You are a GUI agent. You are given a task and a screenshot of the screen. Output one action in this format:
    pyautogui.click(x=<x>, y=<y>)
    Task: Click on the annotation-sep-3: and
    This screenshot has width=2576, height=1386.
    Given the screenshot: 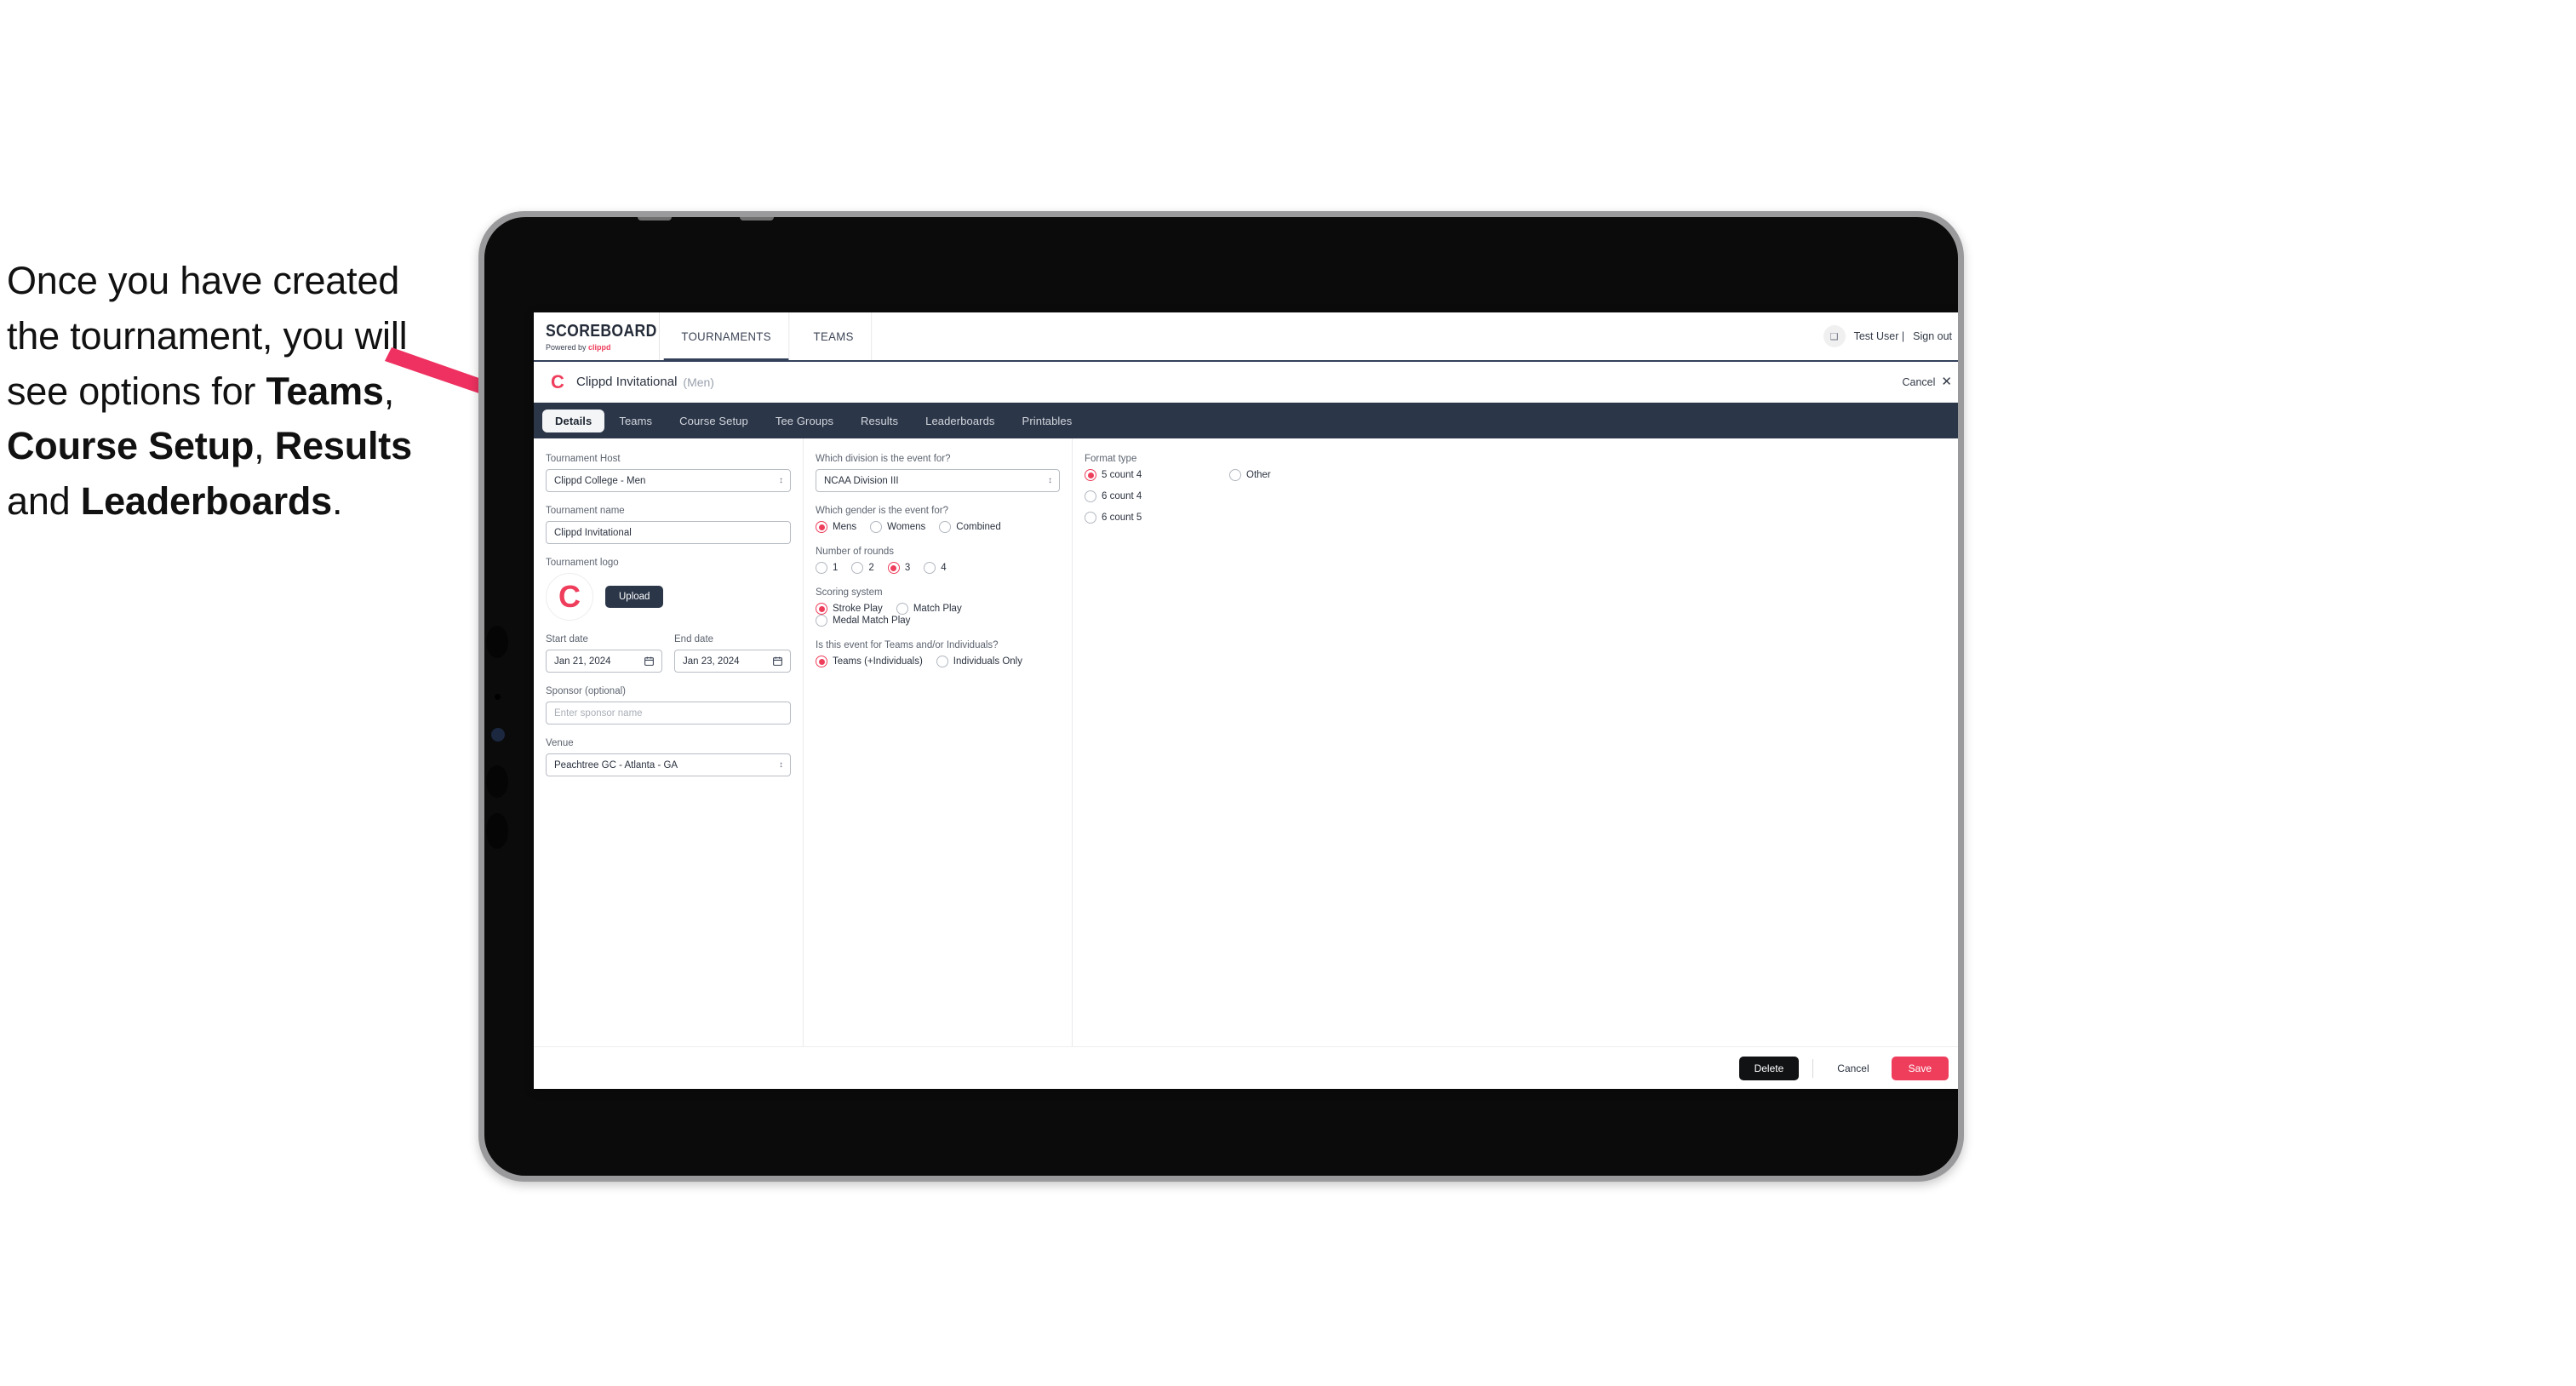 What is the action you would take?
    pyautogui.click(x=44, y=501)
    